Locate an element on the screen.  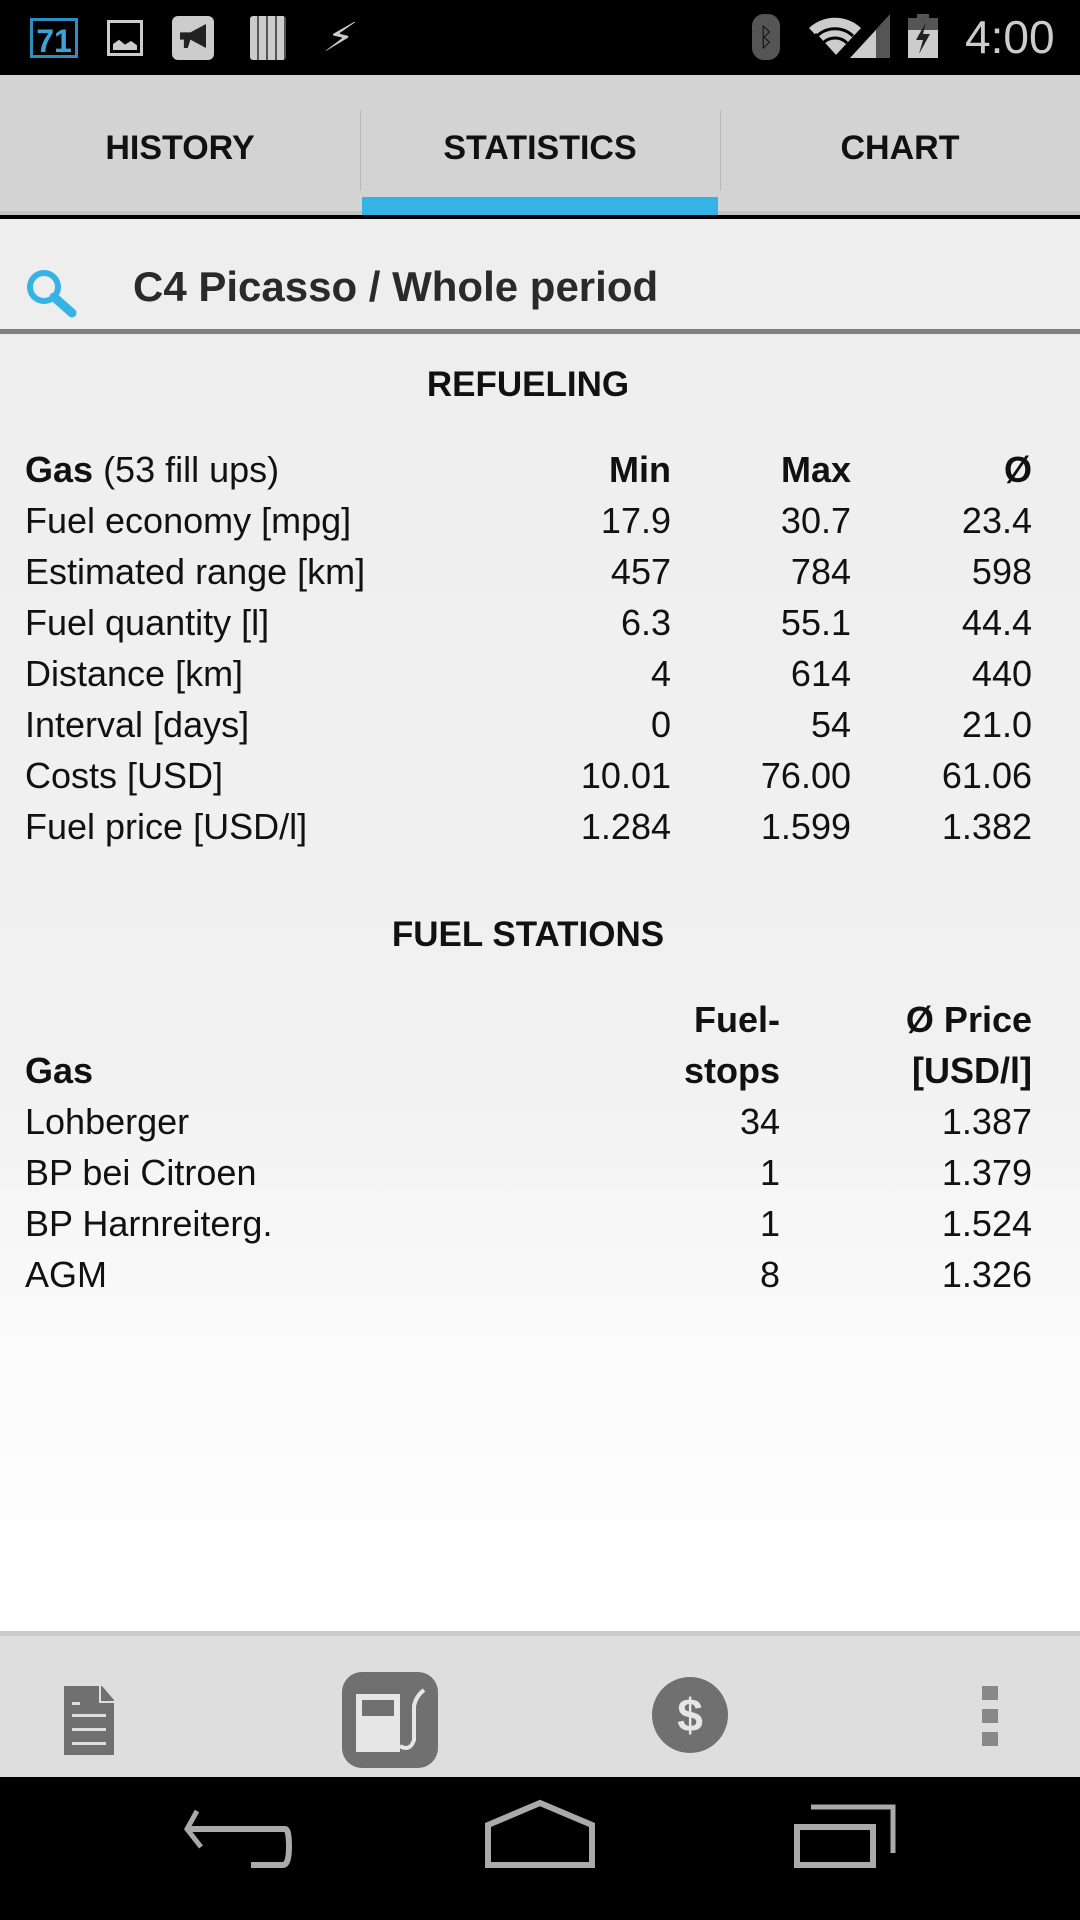
fuel-station-row: AGM 8 1.326 is located at coordinates (540, 1274).